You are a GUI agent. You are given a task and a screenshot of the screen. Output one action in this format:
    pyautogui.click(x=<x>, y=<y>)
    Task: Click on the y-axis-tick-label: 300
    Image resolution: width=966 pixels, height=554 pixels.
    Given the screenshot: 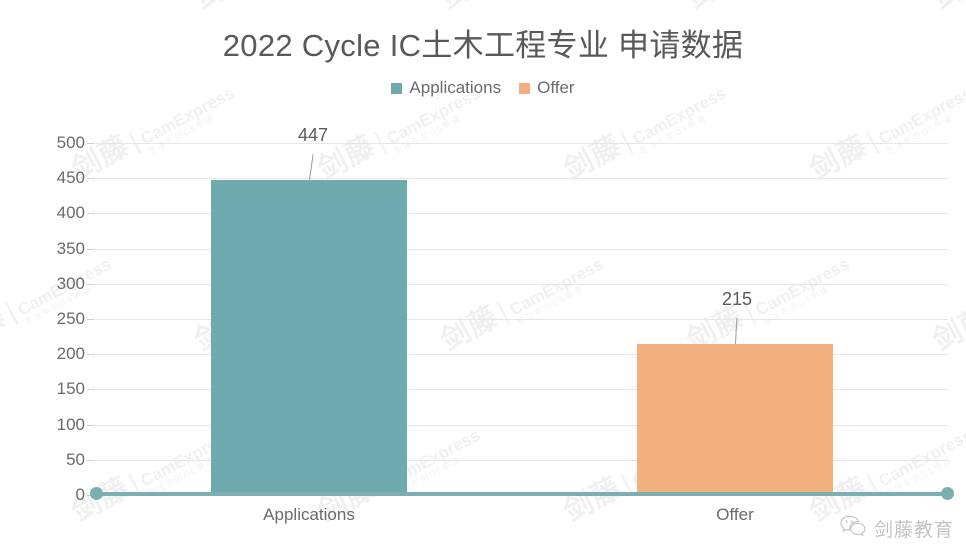 What is the action you would take?
    pyautogui.click(x=70, y=283)
    